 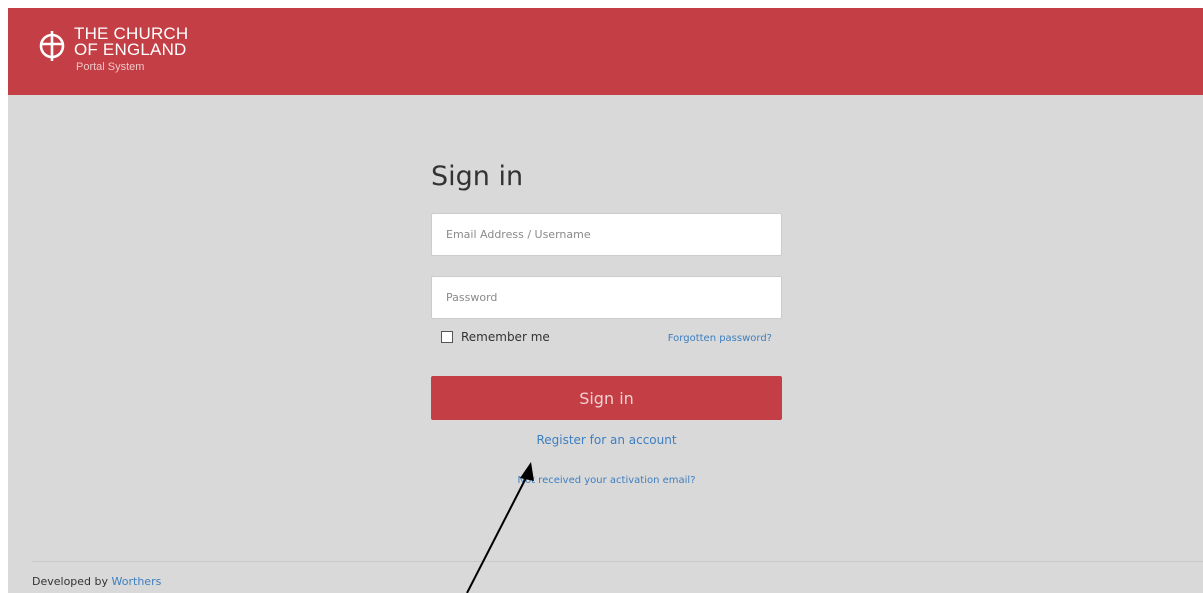 What do you see at coordinates (606, 440) in the screenshot?
I see `register-link: Register for an account` at bounding box center [606, 440].